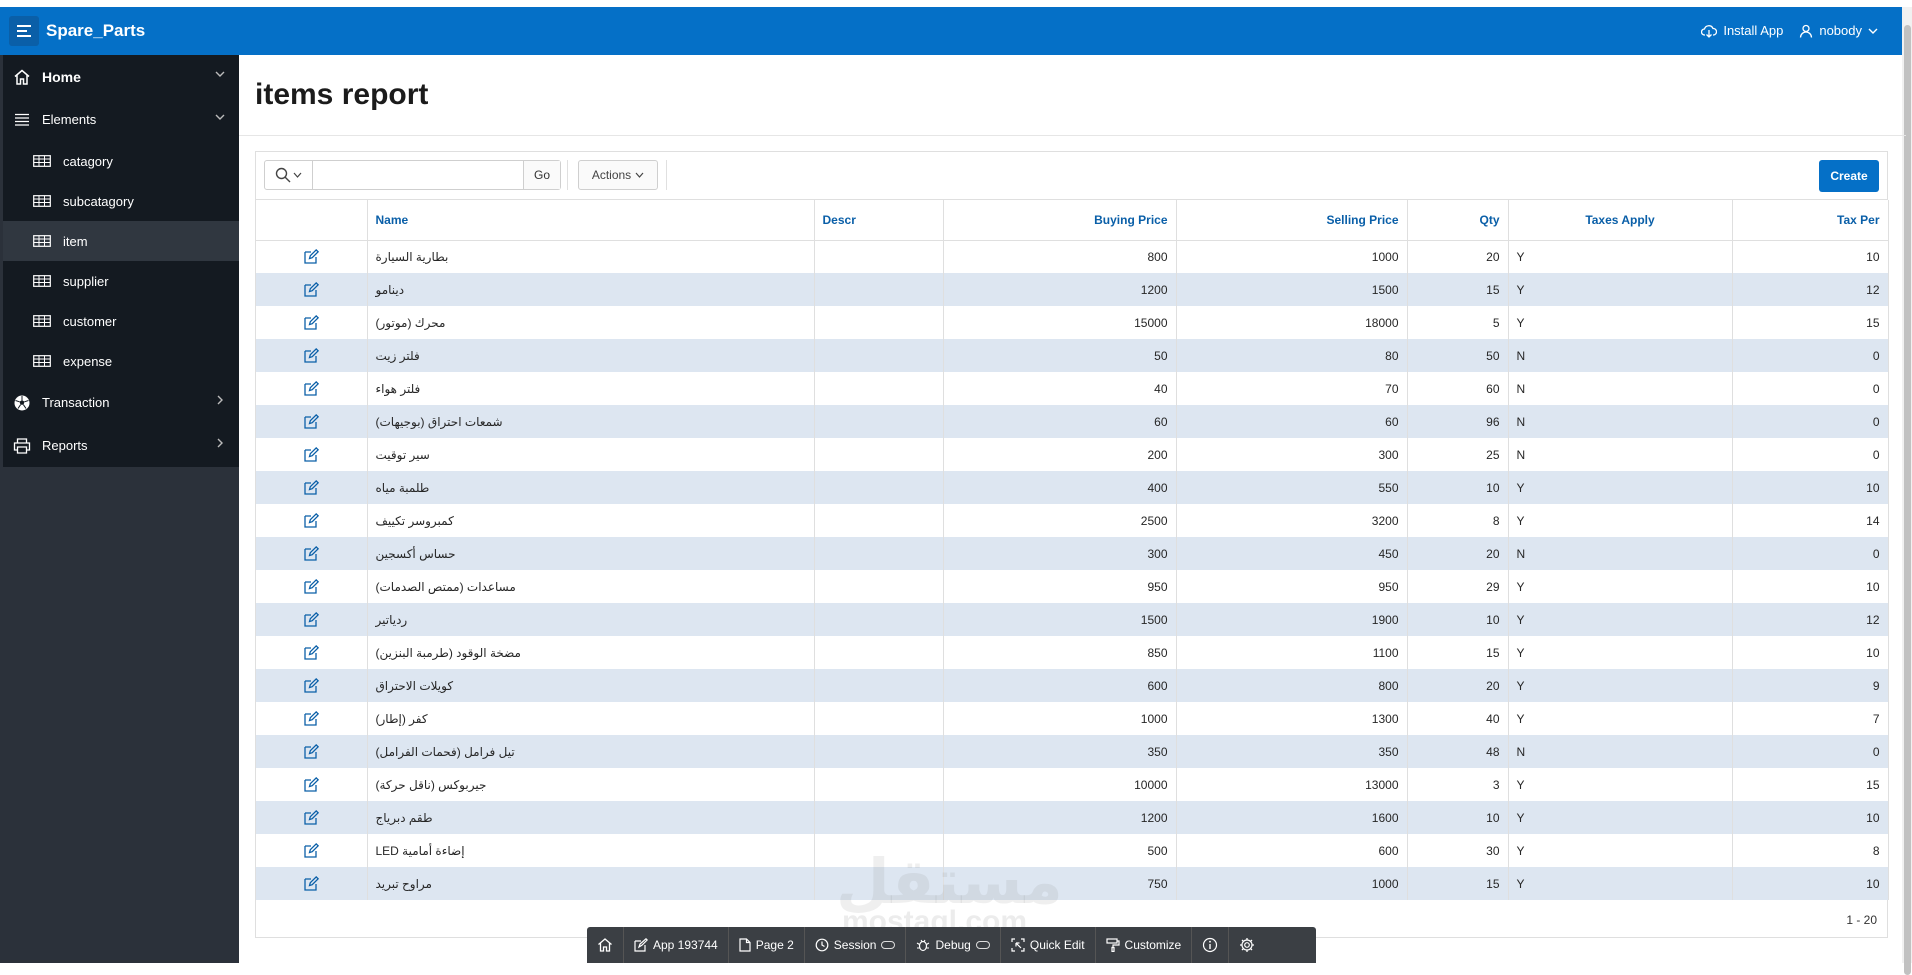 This screenshot has width=1912, height=975. I want to click on dev-page-button: Page 2, so click(767, 945).